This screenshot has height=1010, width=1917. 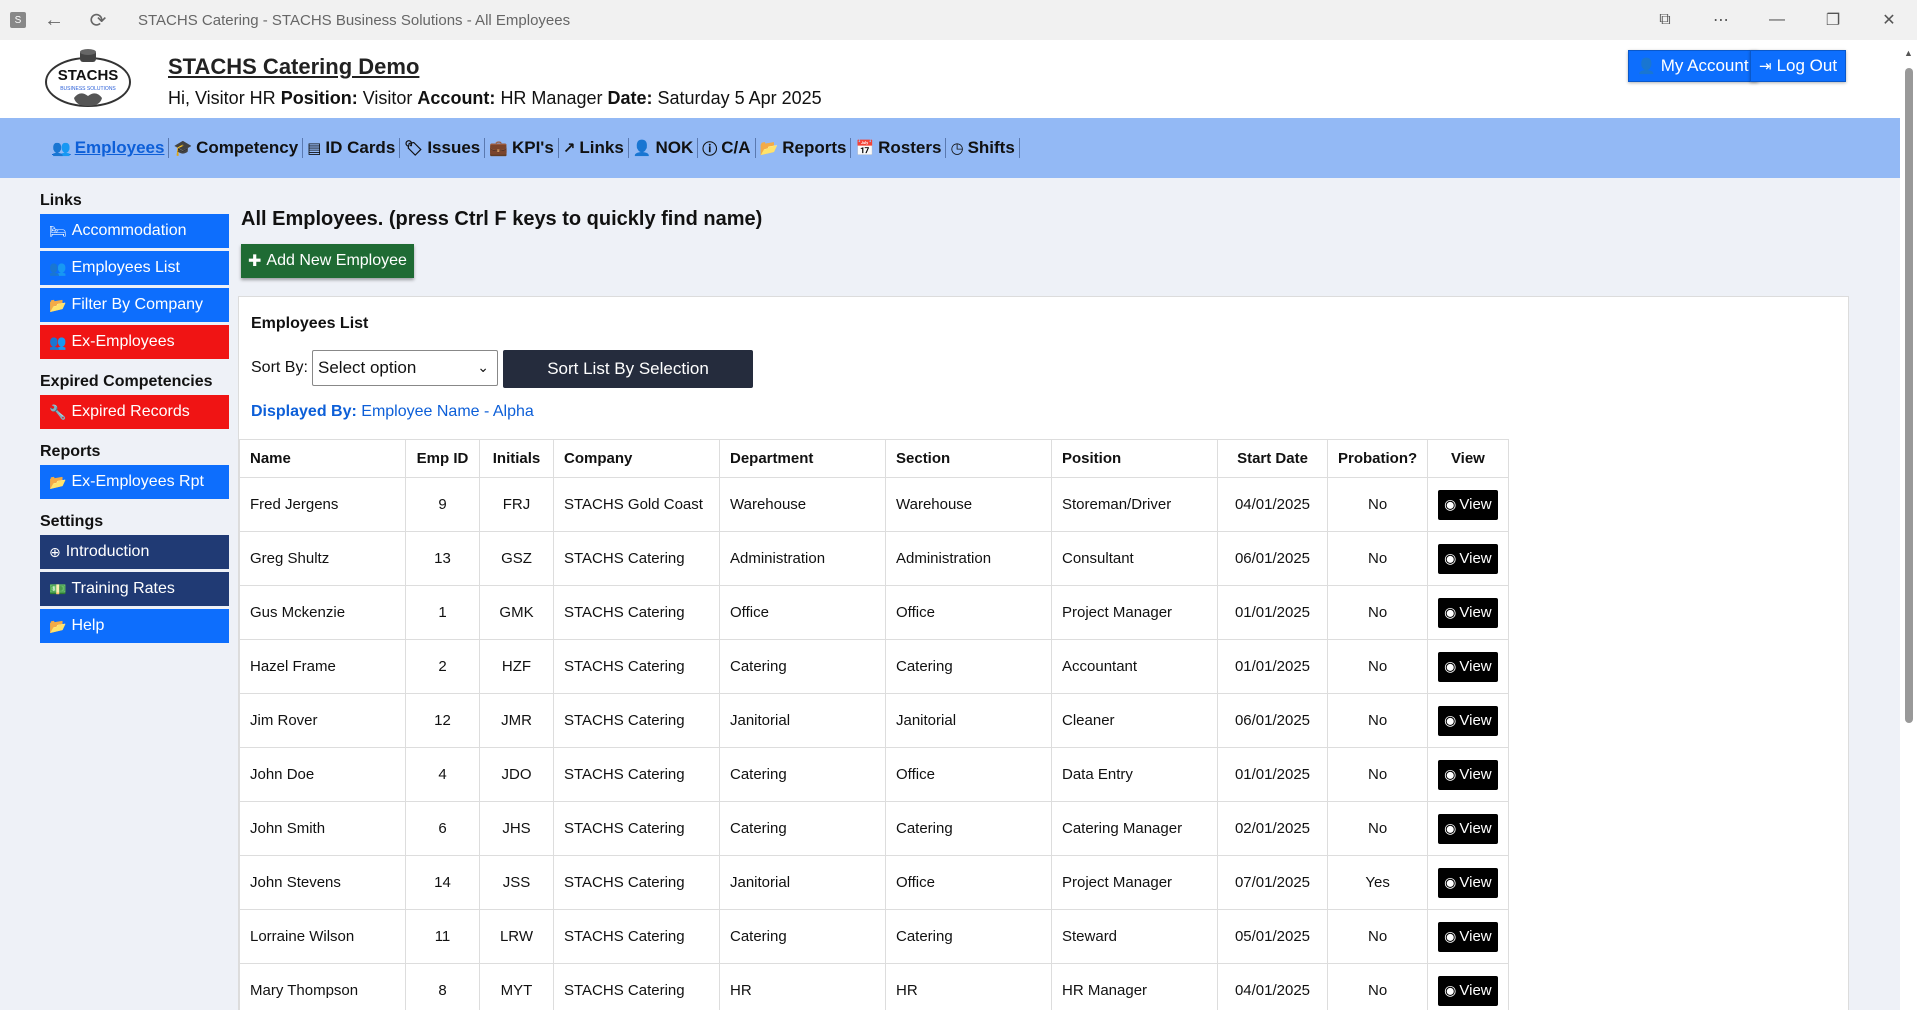 I want to click on restore-icon: ❐, so click(x=1833, y=20).